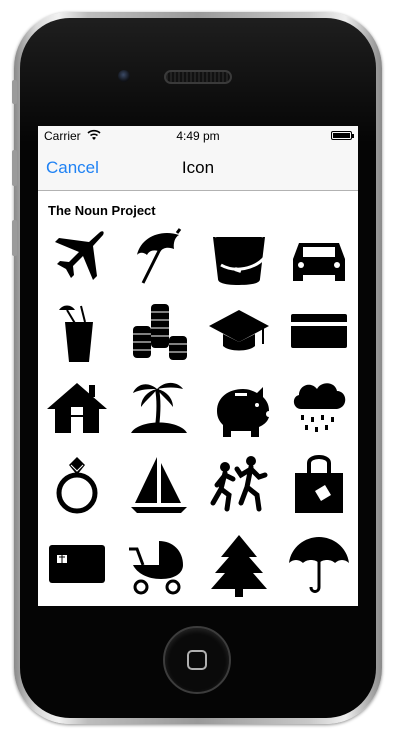  What do you see at coordinates (14, 92) in the screenshot?
I see `mute-switch` at bounding box center [14, 92].